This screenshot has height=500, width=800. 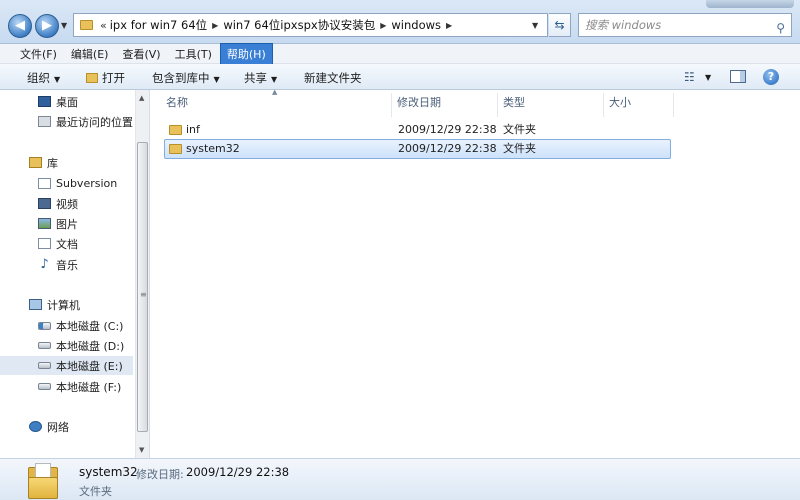 What do you see at coordinates (447, 105) in the screenshot?
I see `column-header-modified: 修改日期` at bounding box center [447, 105].